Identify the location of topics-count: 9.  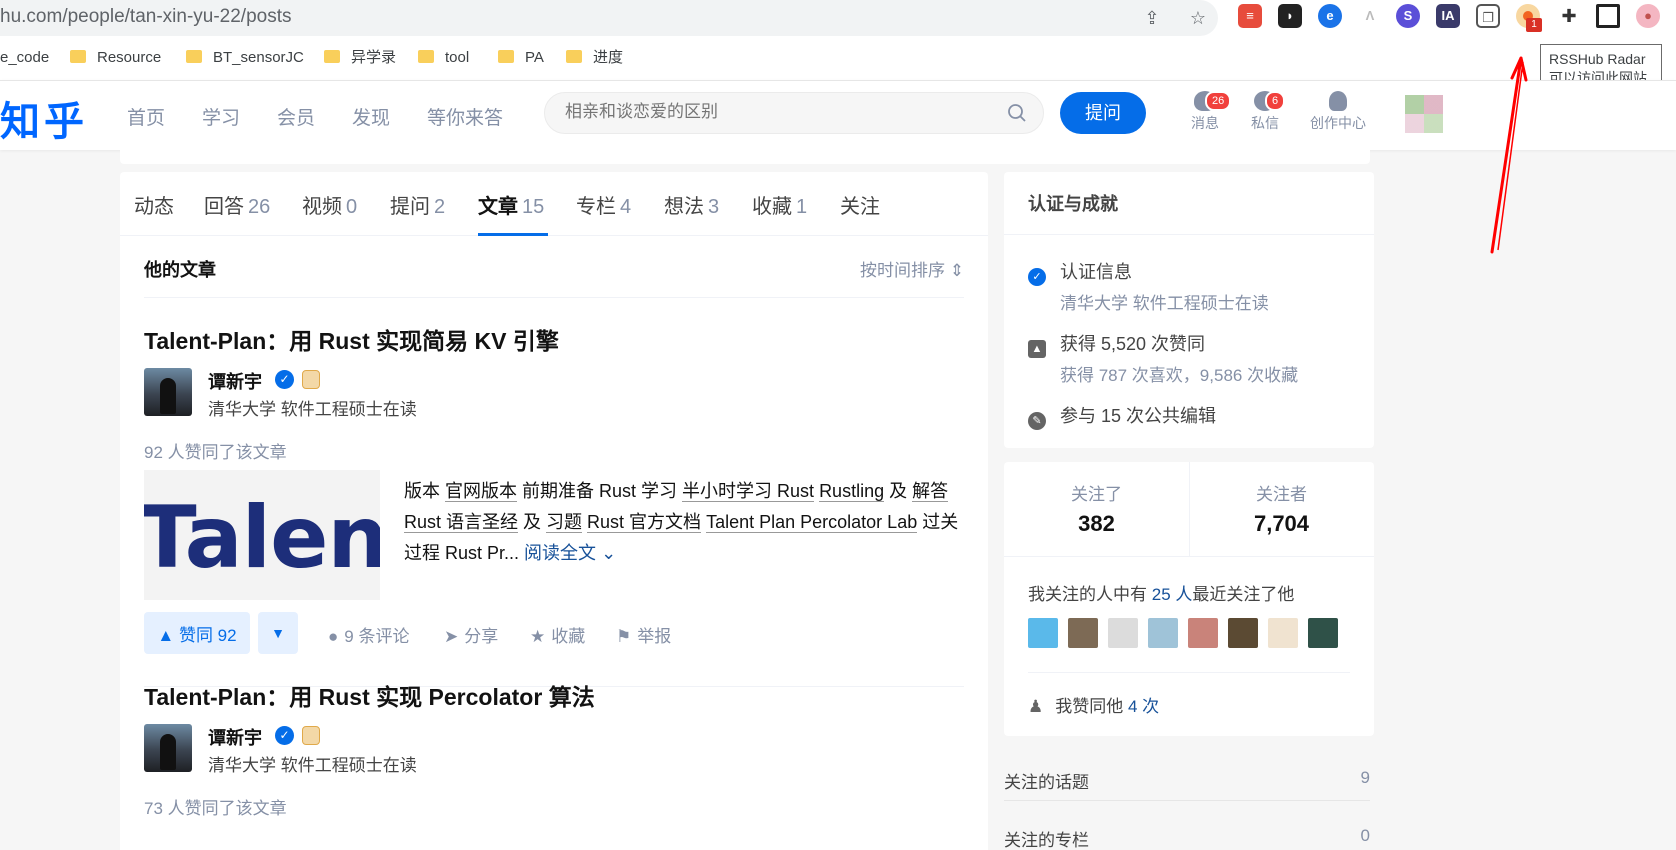
(1365, 777).